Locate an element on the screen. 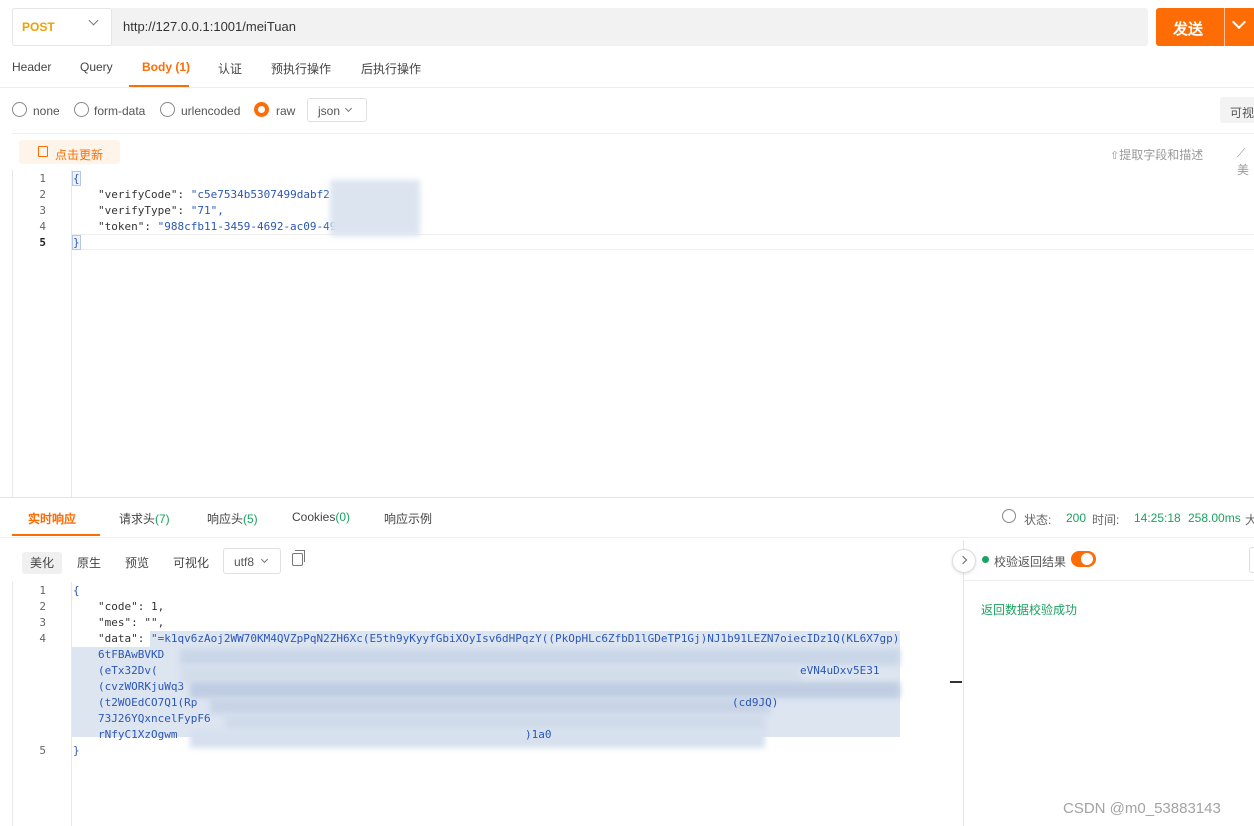  code-line: "mes": "", is located at coordinates (131, 622).